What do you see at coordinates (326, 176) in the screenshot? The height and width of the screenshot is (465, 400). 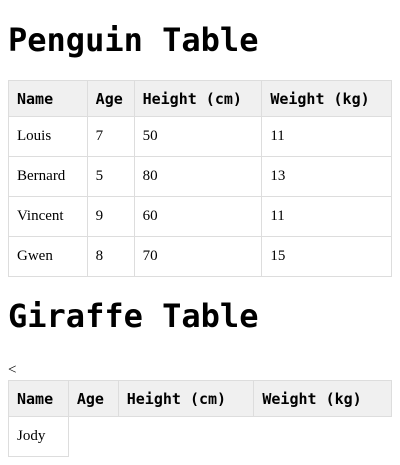 I see `cell-weight: 13` at bounding box center [326, 176].